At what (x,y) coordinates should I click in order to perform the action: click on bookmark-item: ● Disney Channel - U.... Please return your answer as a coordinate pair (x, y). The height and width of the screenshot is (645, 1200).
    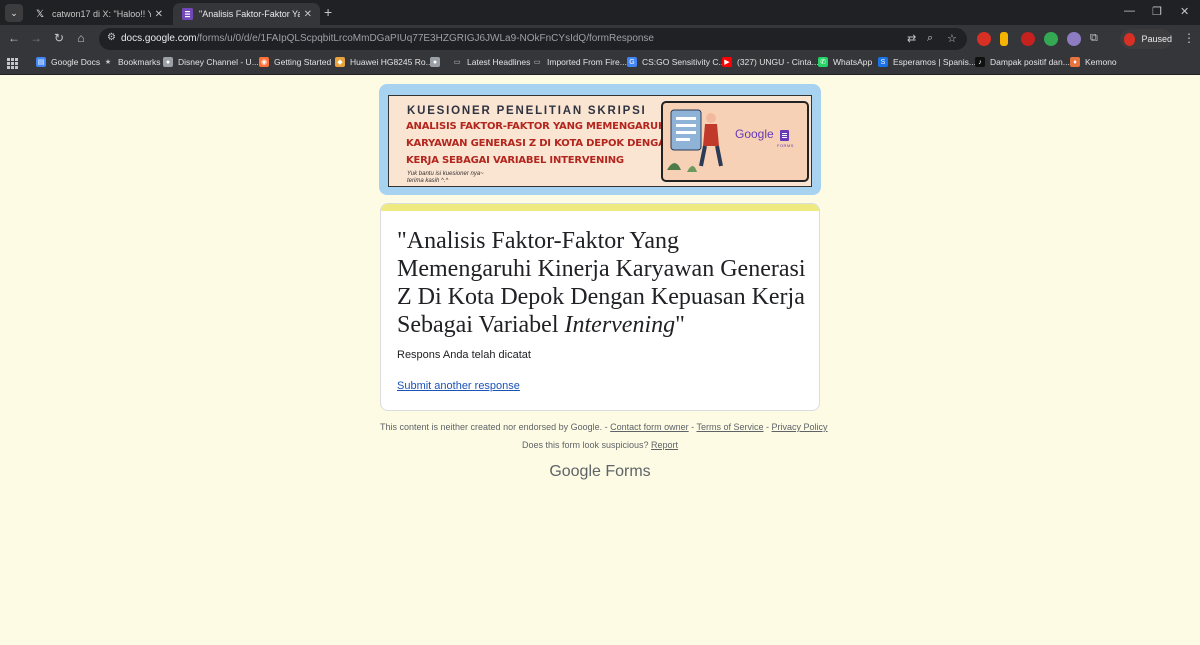
    Looking at the image, I should click on (211, 62).